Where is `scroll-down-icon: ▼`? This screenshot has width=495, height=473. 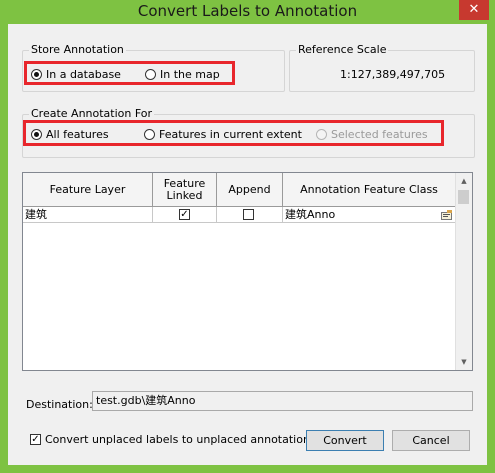
scroll-down-icon: ▼ is located at coordinates (464, 362).